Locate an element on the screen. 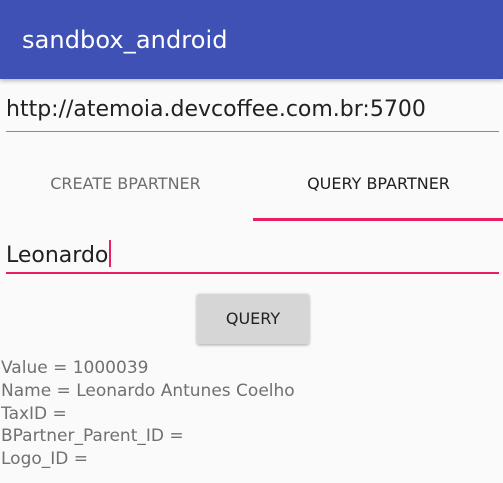 The width and height of the screenshot is (503, 483). result-taxid: TaxID = is located at coordinates (34, 413).